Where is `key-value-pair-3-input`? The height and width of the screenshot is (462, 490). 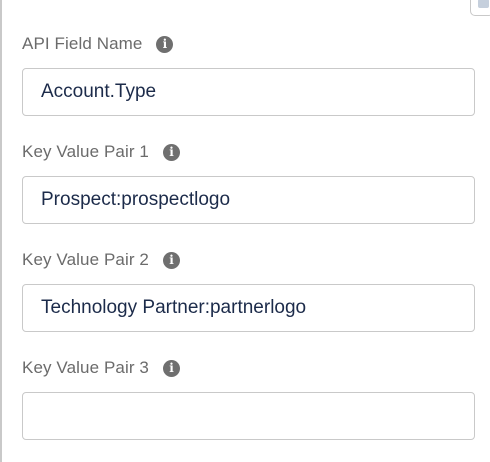 key-value-pair-3-input is located at coordinates (248, 416).